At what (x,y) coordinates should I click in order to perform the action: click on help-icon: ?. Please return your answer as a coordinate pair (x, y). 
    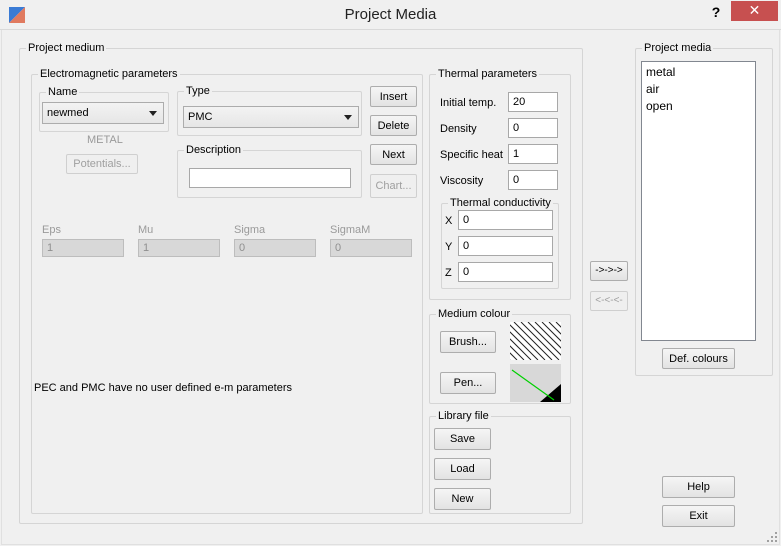
    Looking at the image, I should click on (716, 12).